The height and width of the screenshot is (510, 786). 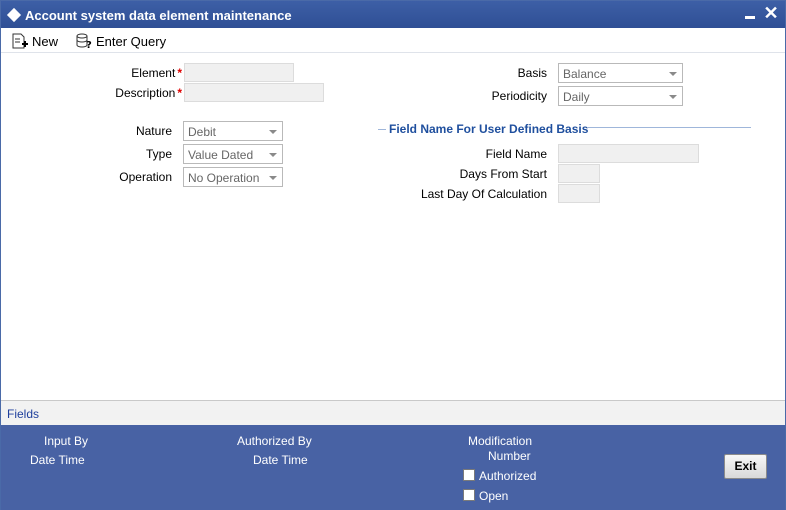 I want to click on open-checkbox-label: Open, so click(x=494, y=496).